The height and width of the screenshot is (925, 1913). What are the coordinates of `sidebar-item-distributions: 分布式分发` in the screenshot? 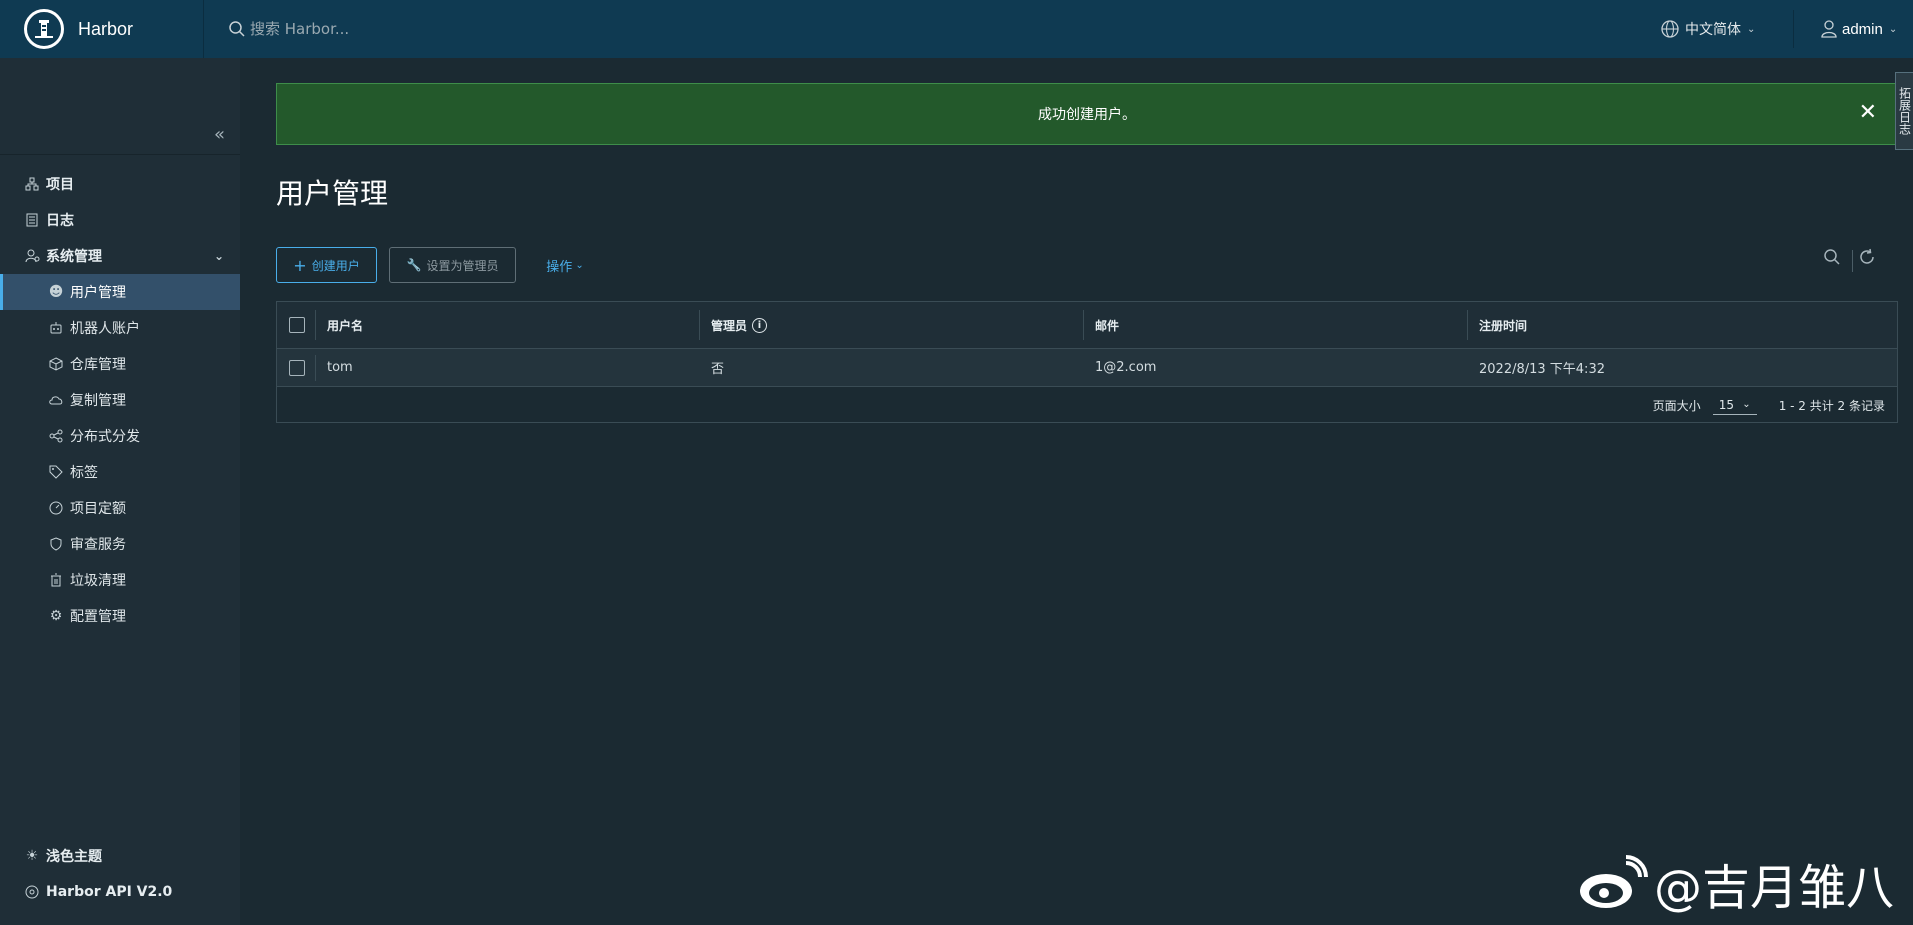 It's located at (120, 436).